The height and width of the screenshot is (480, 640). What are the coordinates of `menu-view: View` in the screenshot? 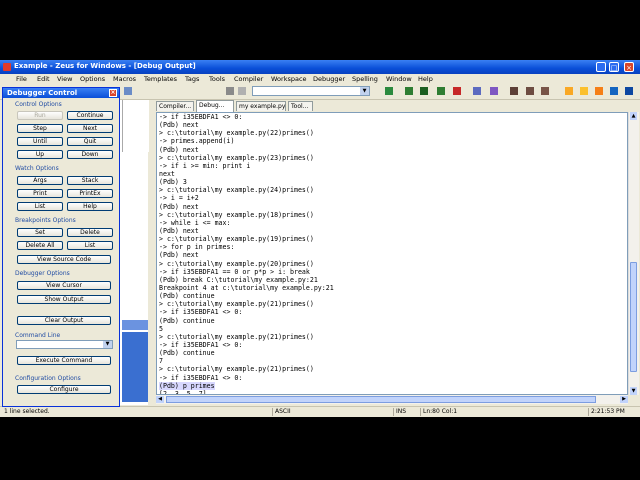 It's located at (64, 79).